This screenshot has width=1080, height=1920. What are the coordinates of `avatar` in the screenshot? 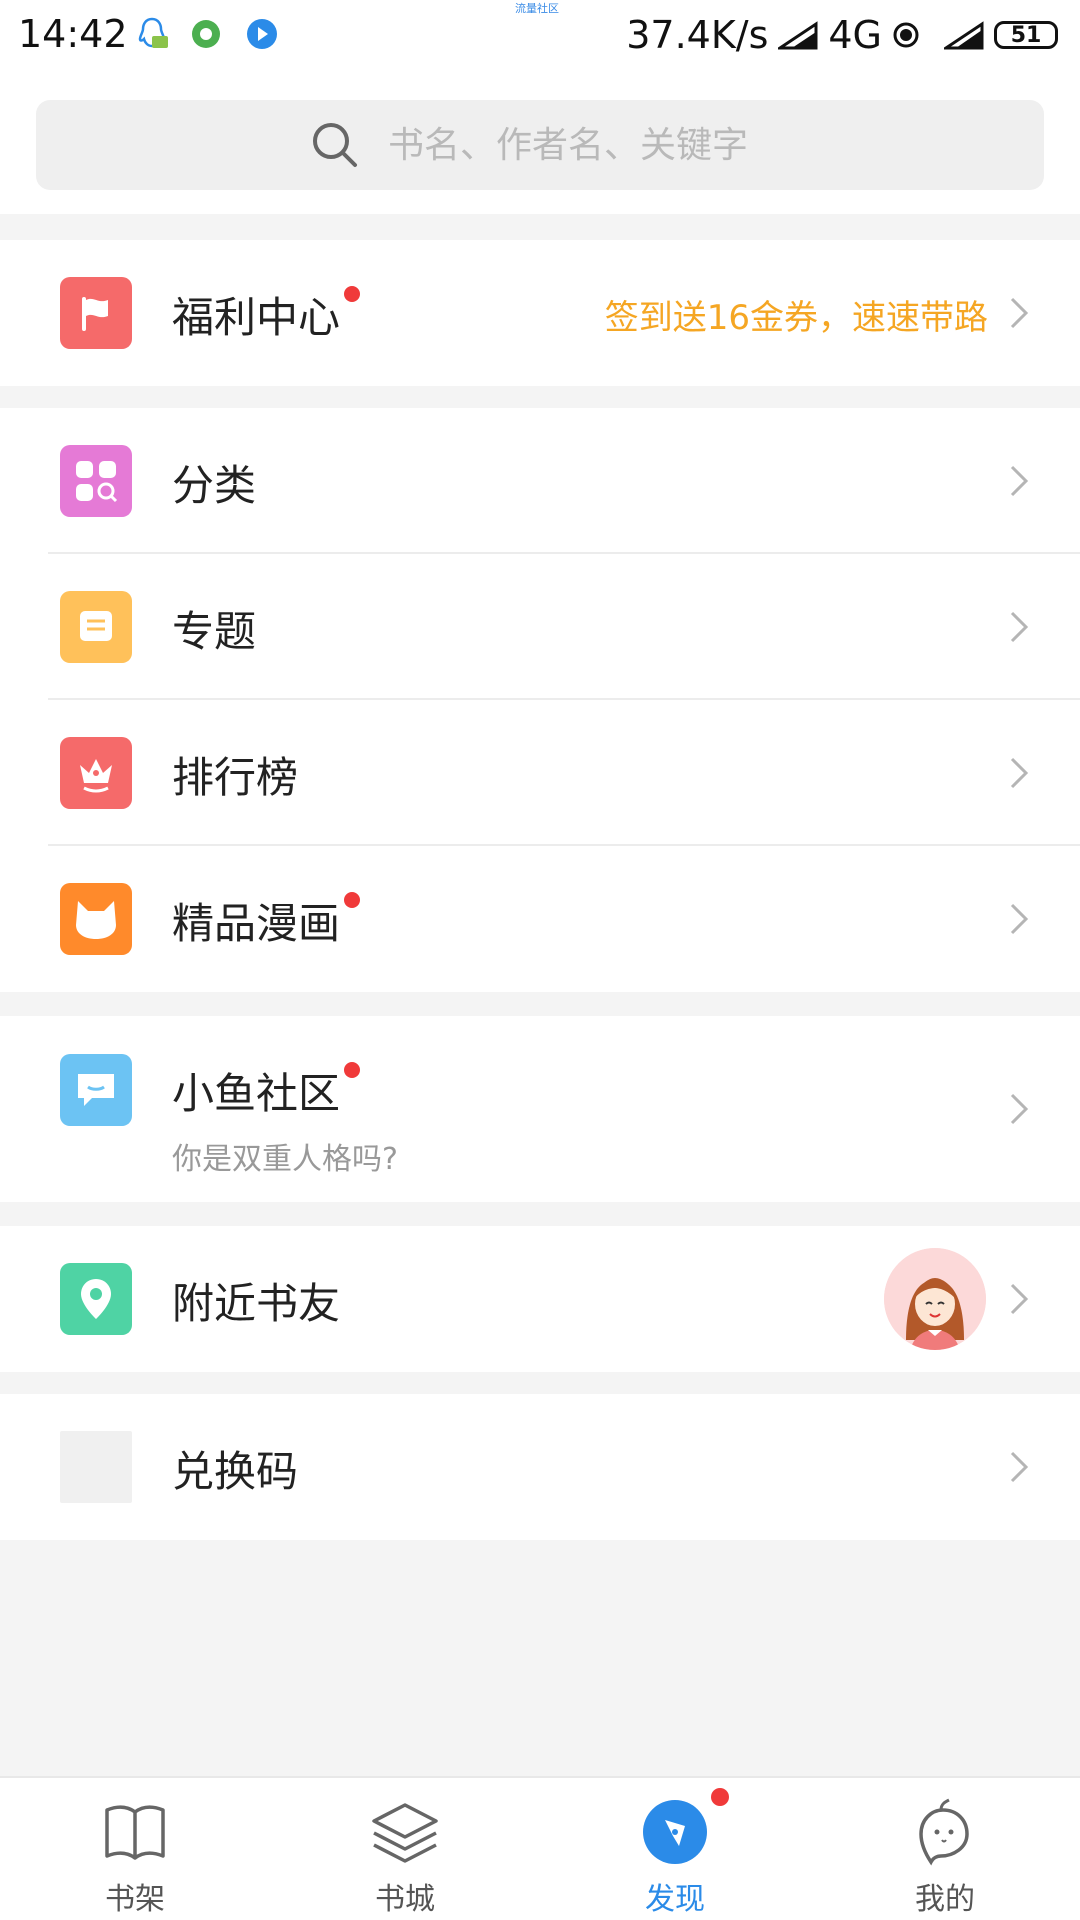 It's located at (935, 1299).